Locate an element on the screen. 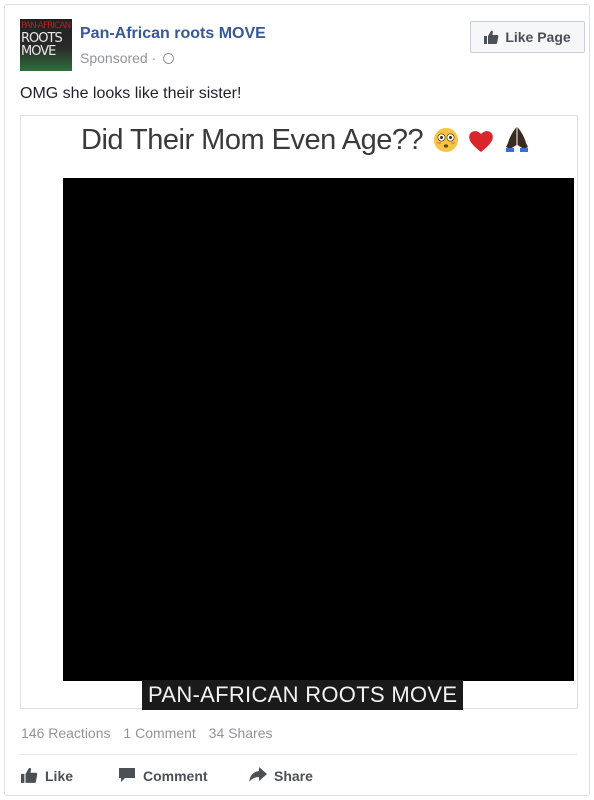 Image resolution: width=594 pixels, height=800 pixels. reactions-count: 146 Reactions is located at coordinates (66, 733).